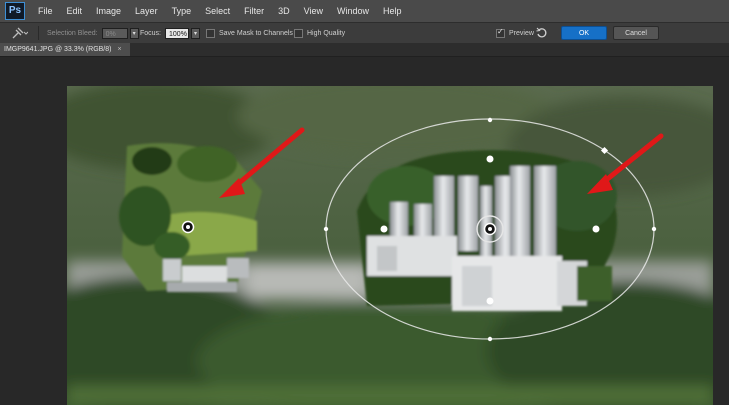 This screenshot has height=405, width=729. What do you see at coordinates (45, 11) in the screenshot?
I see `menu-file: File` at bounding box center [45, 11].